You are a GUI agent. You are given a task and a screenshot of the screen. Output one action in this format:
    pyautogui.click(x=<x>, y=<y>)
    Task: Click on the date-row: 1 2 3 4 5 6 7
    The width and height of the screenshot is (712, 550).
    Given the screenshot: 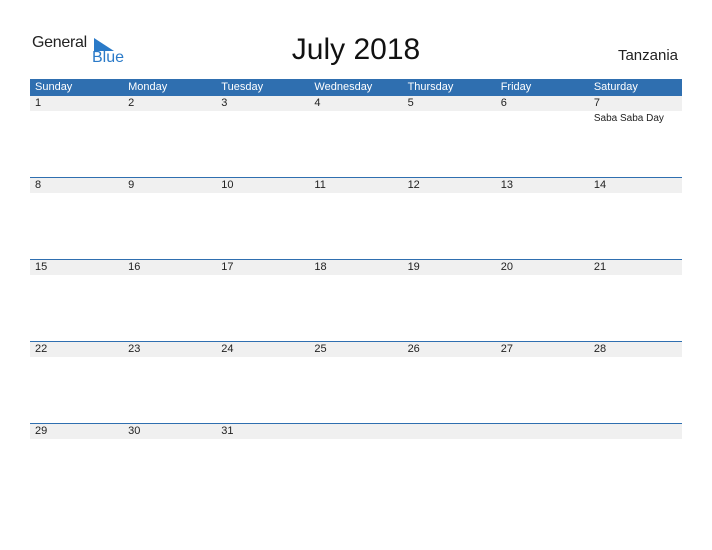 What is the action you would take?
    pyautogui.click(x=356, y=103)
    